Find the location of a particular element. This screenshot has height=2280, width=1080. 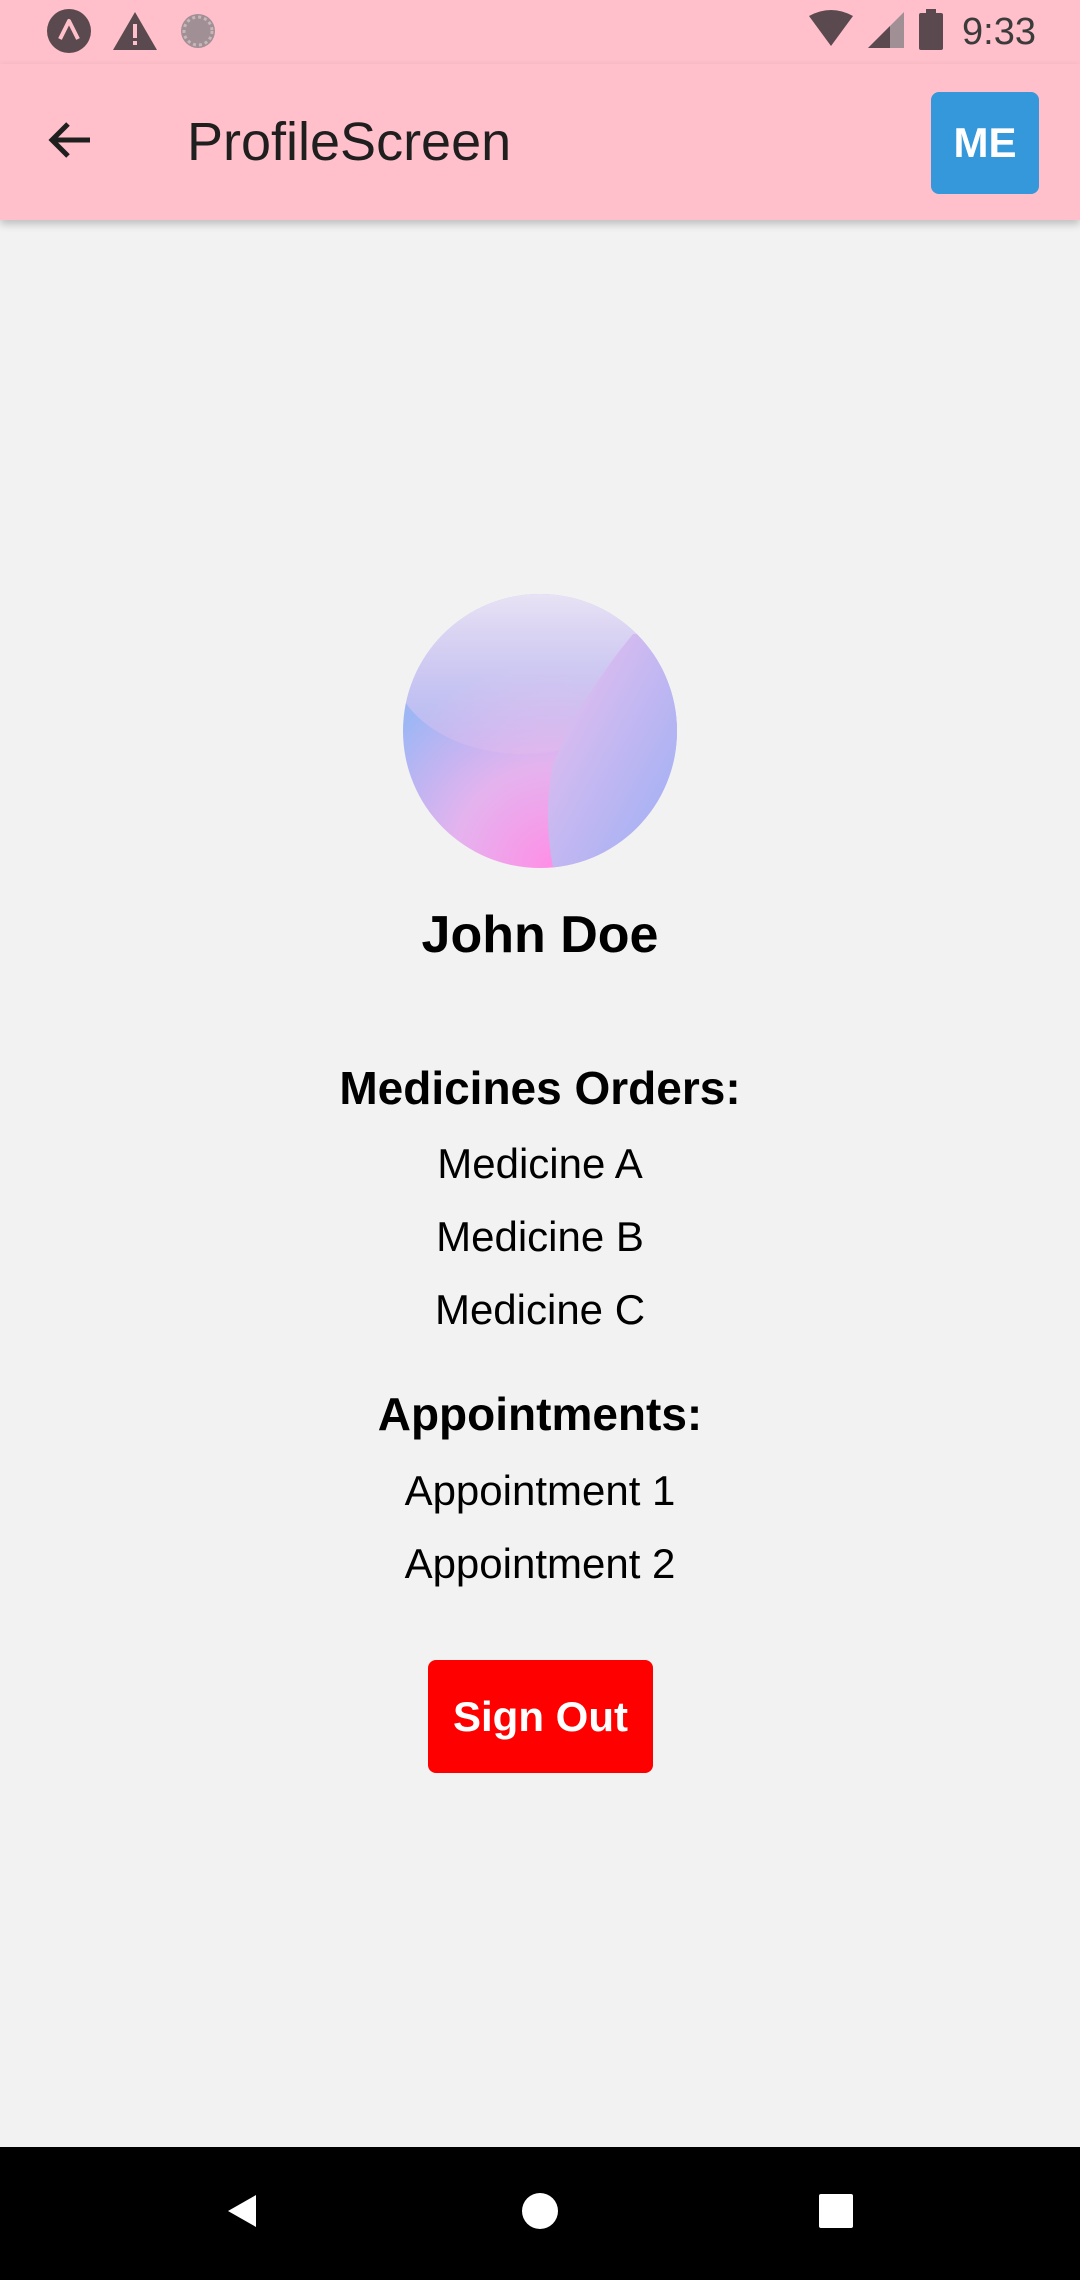

nav-recents-button is located at coordinates (836, 2213).